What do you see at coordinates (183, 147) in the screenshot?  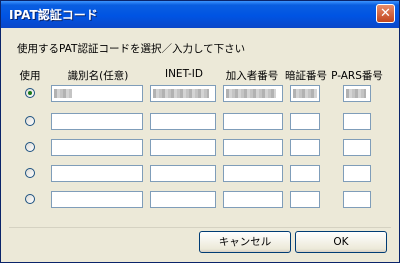 I see `row-3-inet-id-field` at bounding box center [183, 147].